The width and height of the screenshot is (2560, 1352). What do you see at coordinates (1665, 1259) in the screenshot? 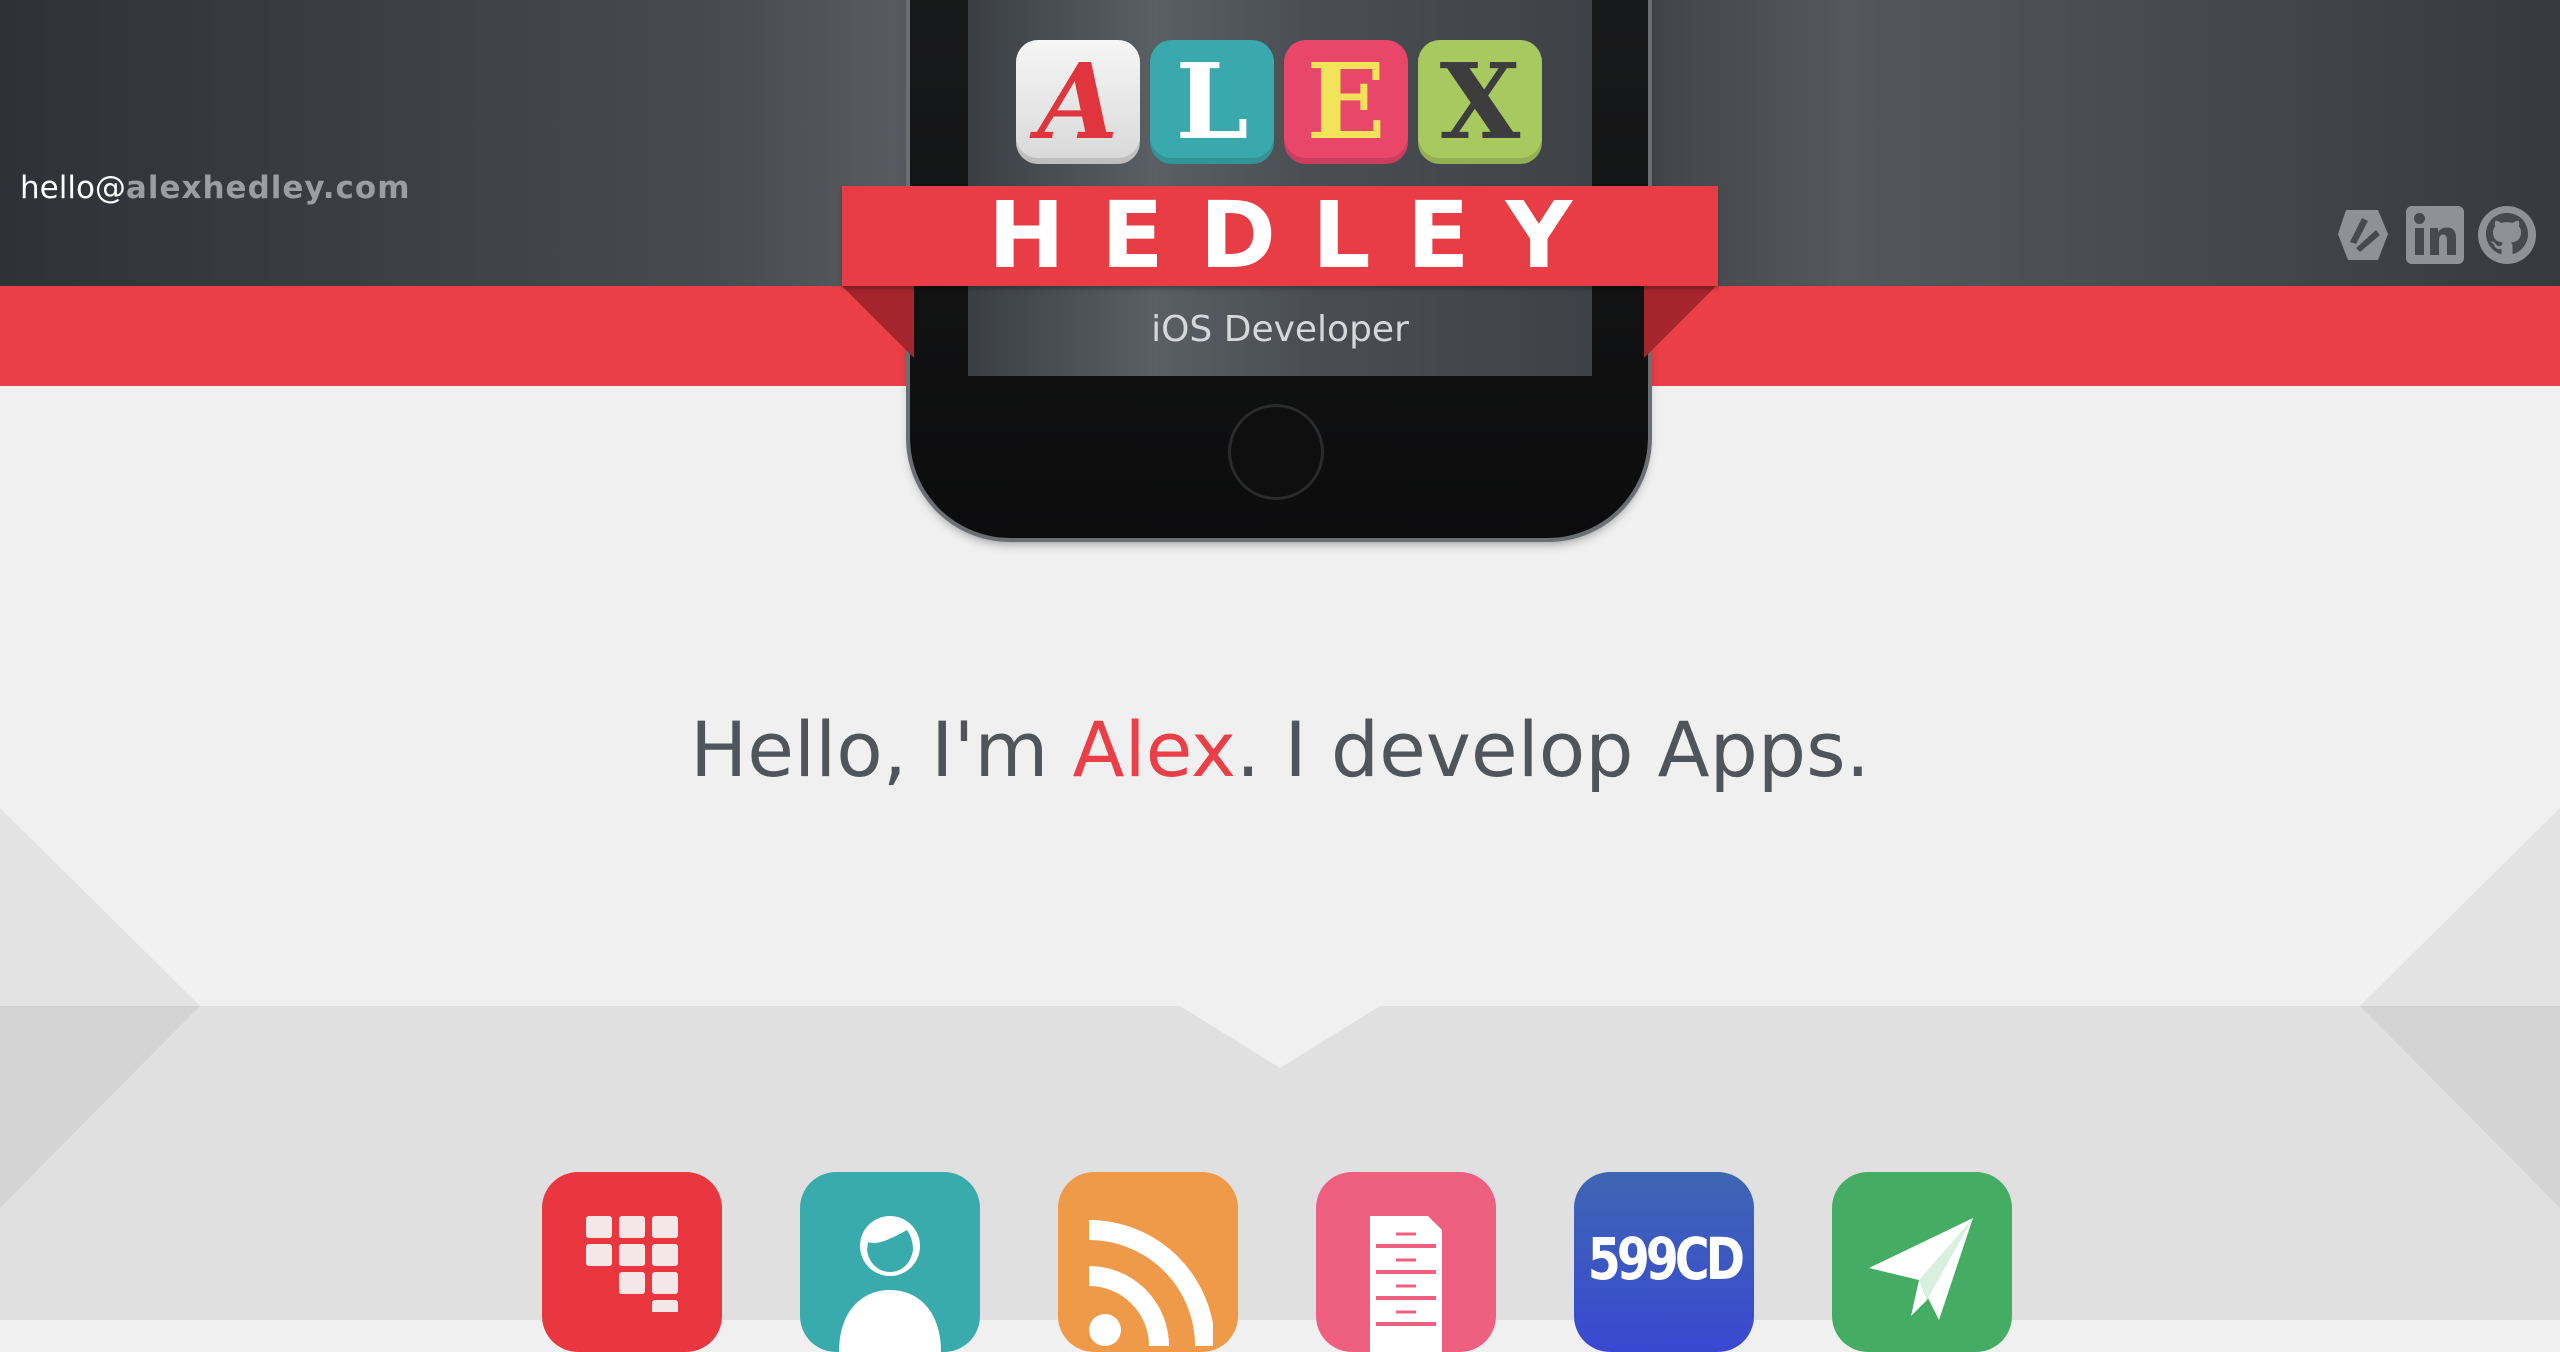
I see `599cd-logo: 599CD` at bounding box center [1665, 1259].